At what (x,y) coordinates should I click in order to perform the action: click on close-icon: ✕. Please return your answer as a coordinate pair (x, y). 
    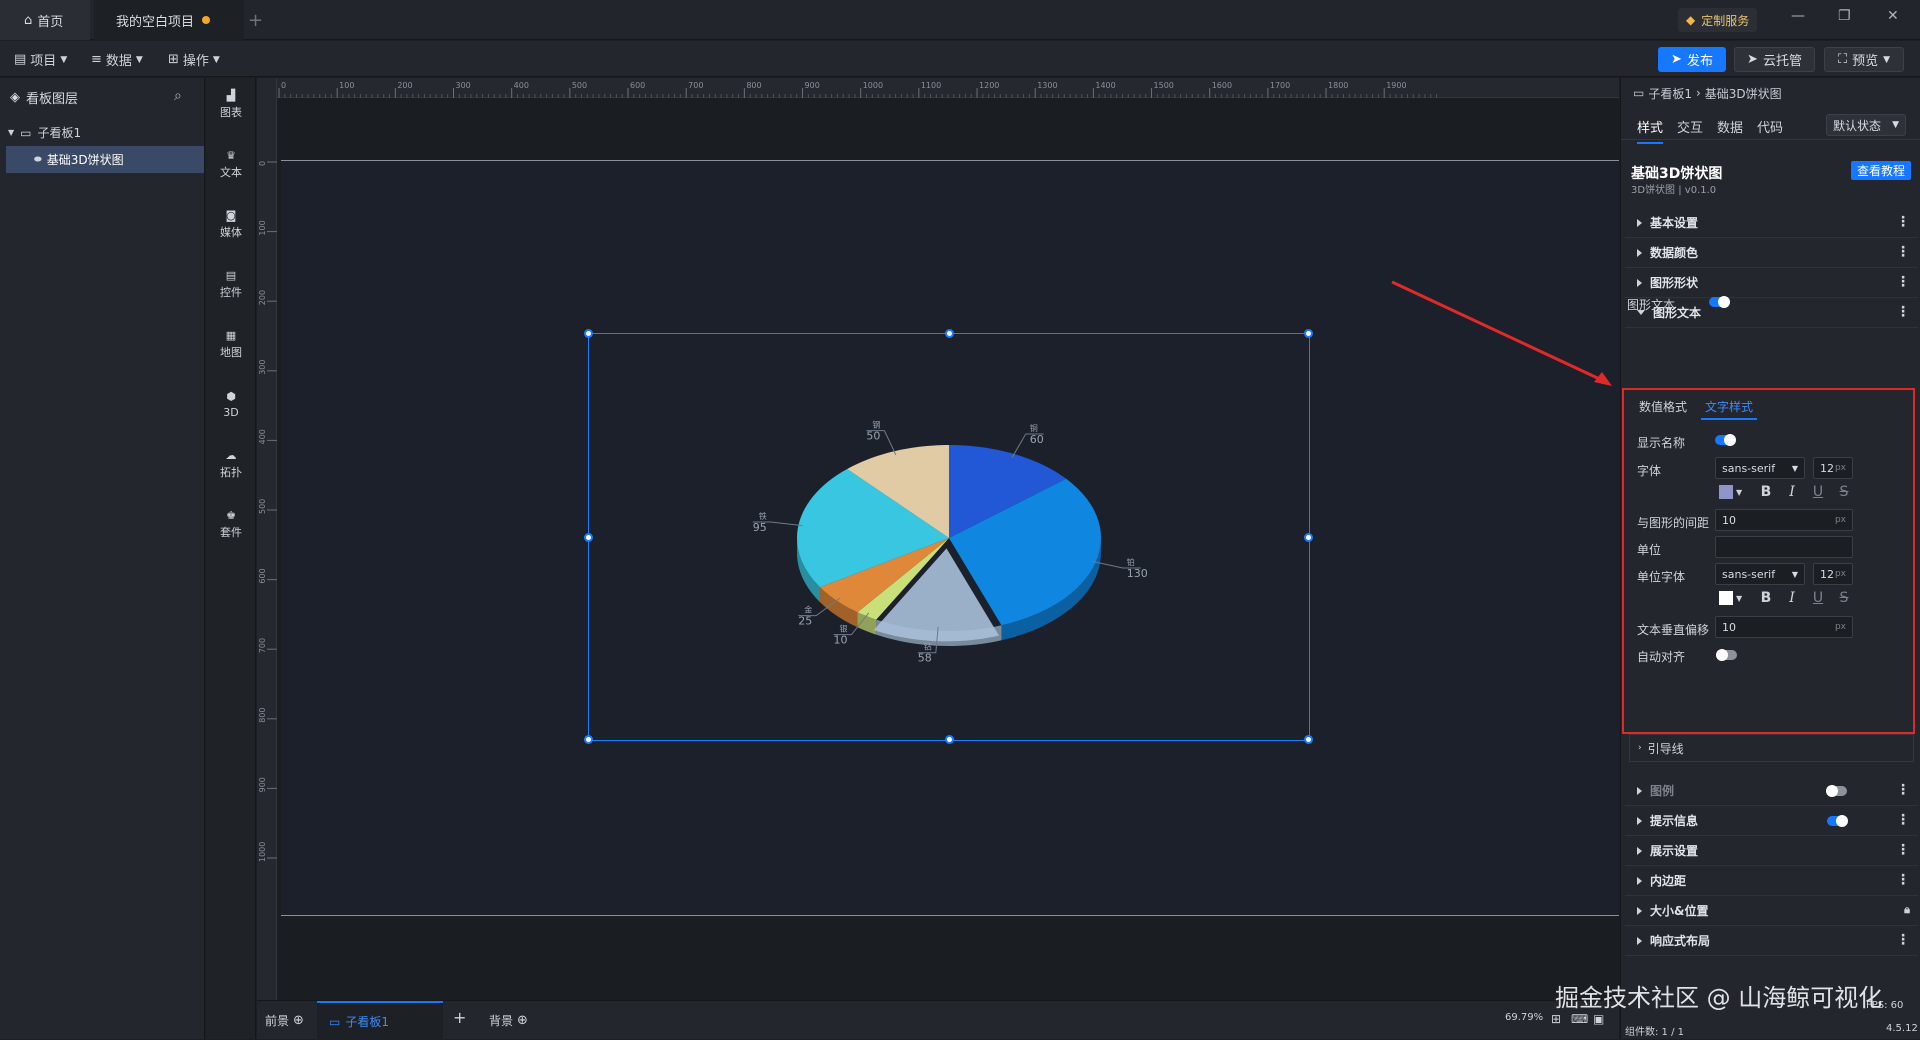
    Looking at the image, I should click on (1893, 16).